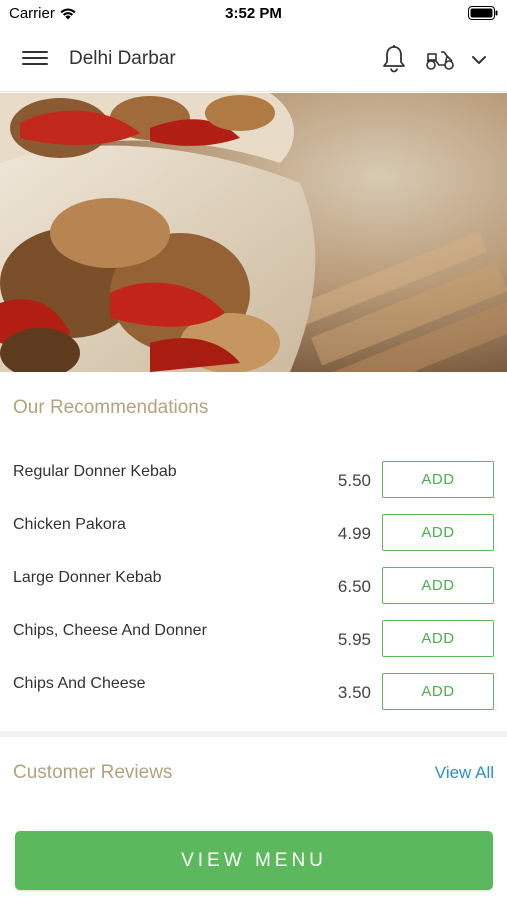  What do you see at coordinates (354, 533) in the screenshot?
I see `menu-item-price: 4.99` at bounding box center [354, 533].